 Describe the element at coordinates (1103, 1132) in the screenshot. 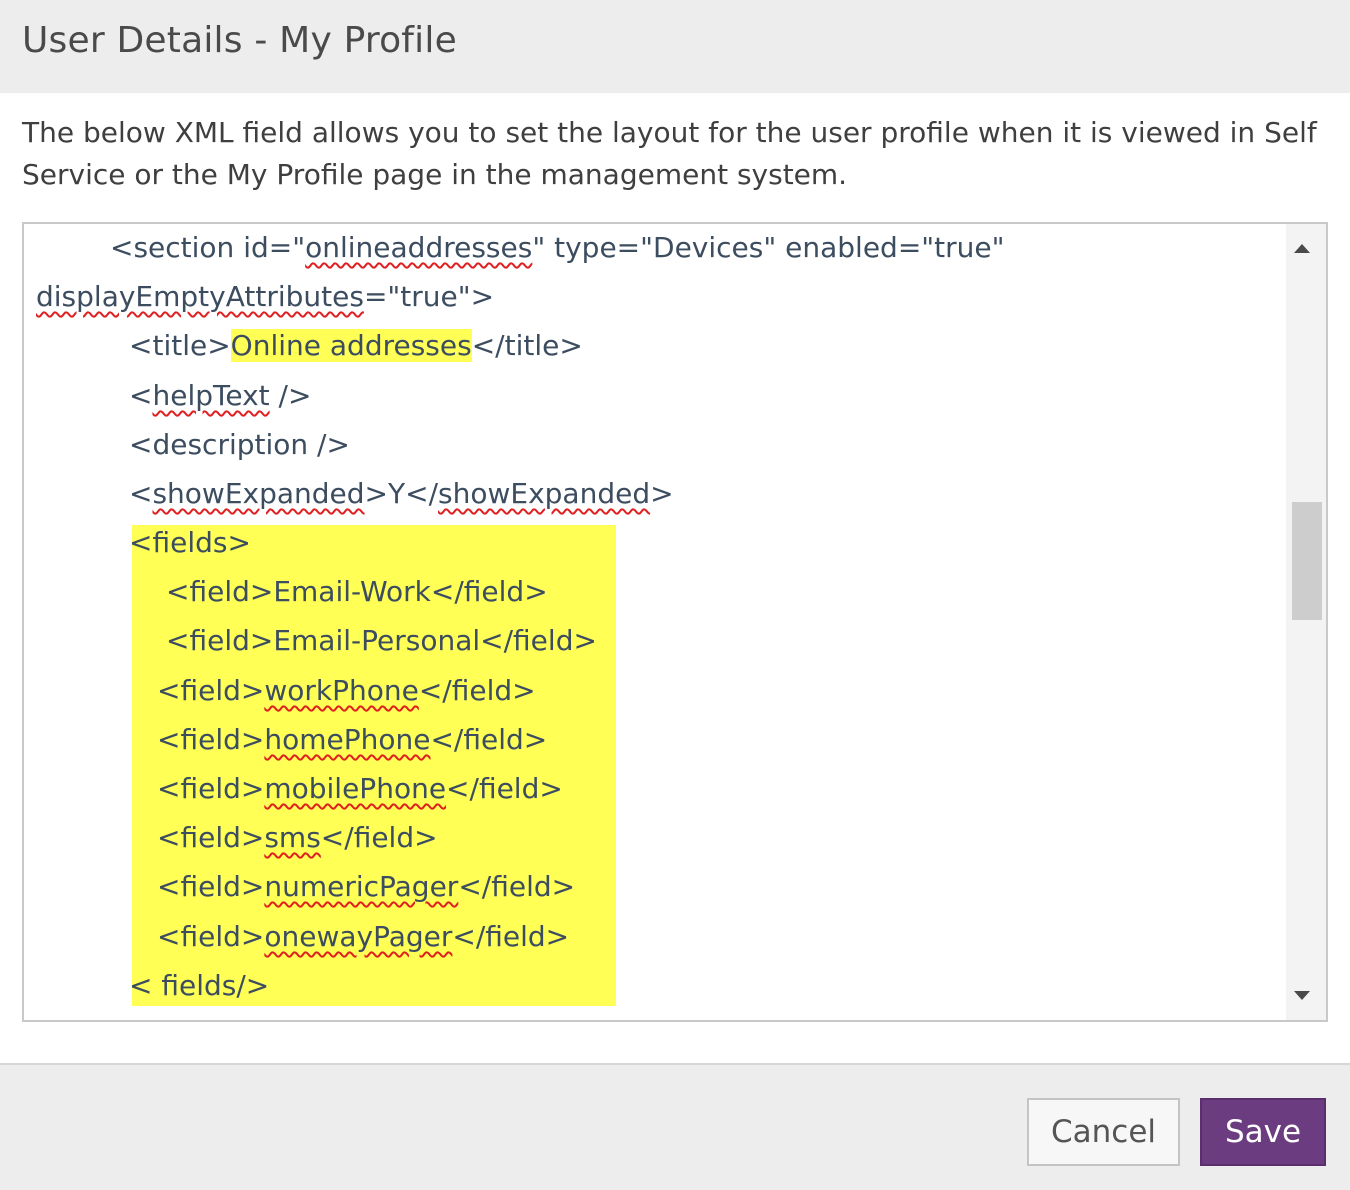

I see `cancel-button: Cancel` at that location.